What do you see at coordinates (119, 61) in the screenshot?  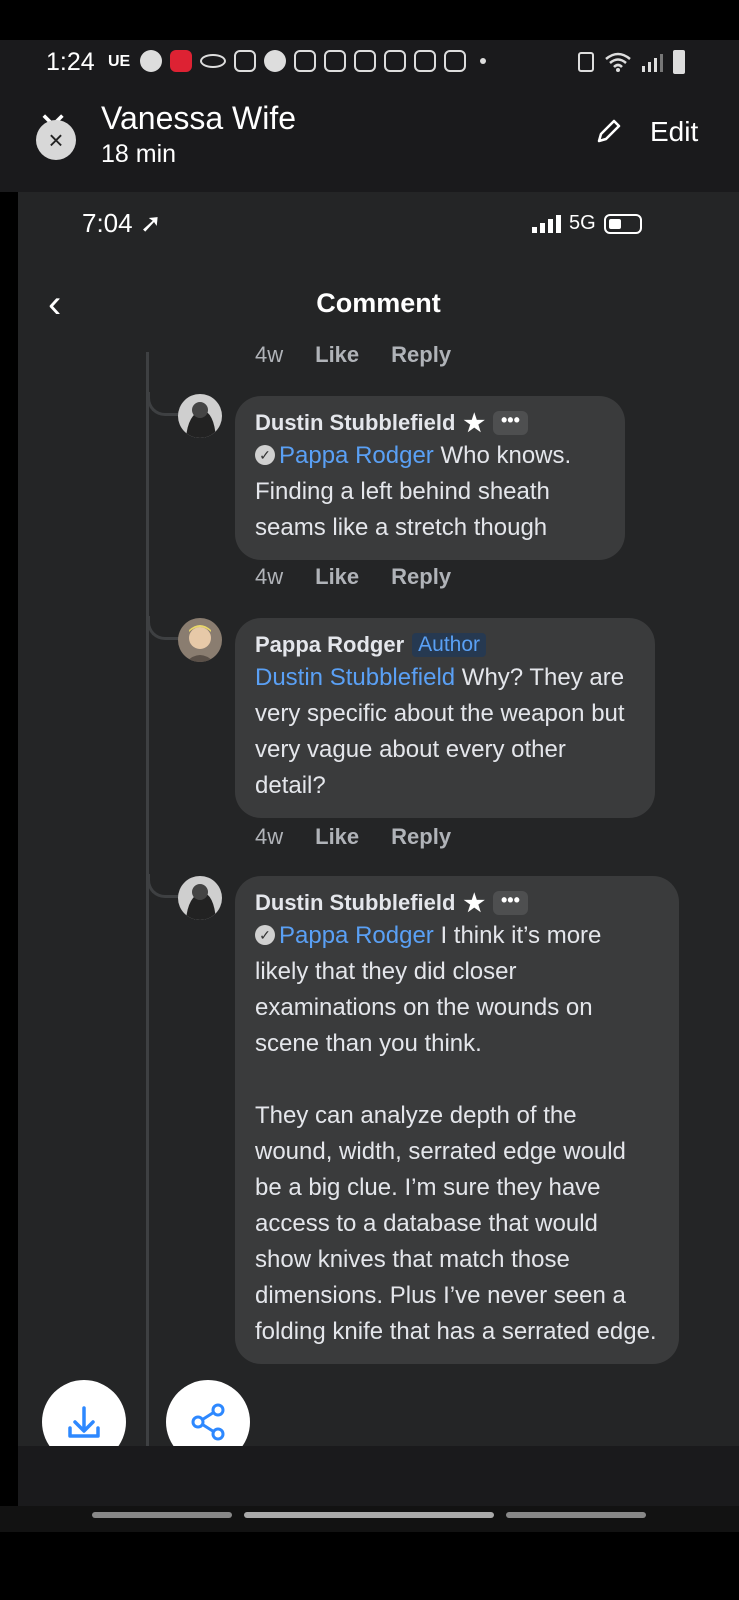 I see `carrier-label: UE` at bounding box center [119, 61].